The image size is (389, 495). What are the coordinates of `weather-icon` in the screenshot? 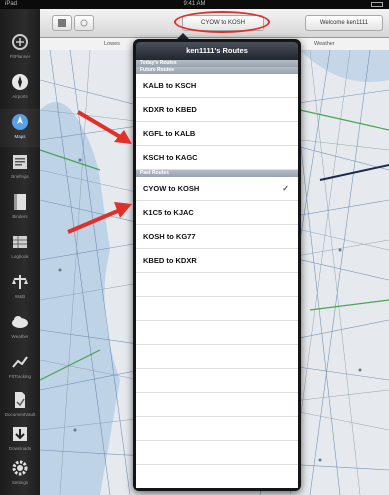 It's located at (20, 322).